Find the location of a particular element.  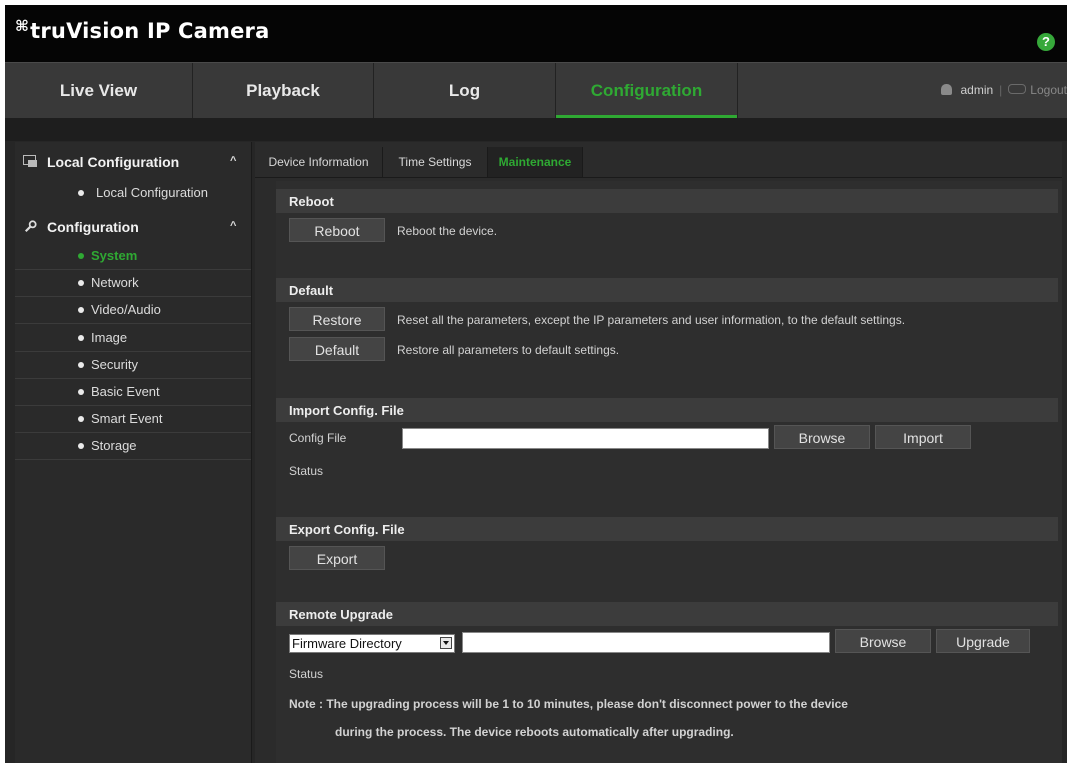

reboot-header: Reboot is located at coordinates (667, 201).